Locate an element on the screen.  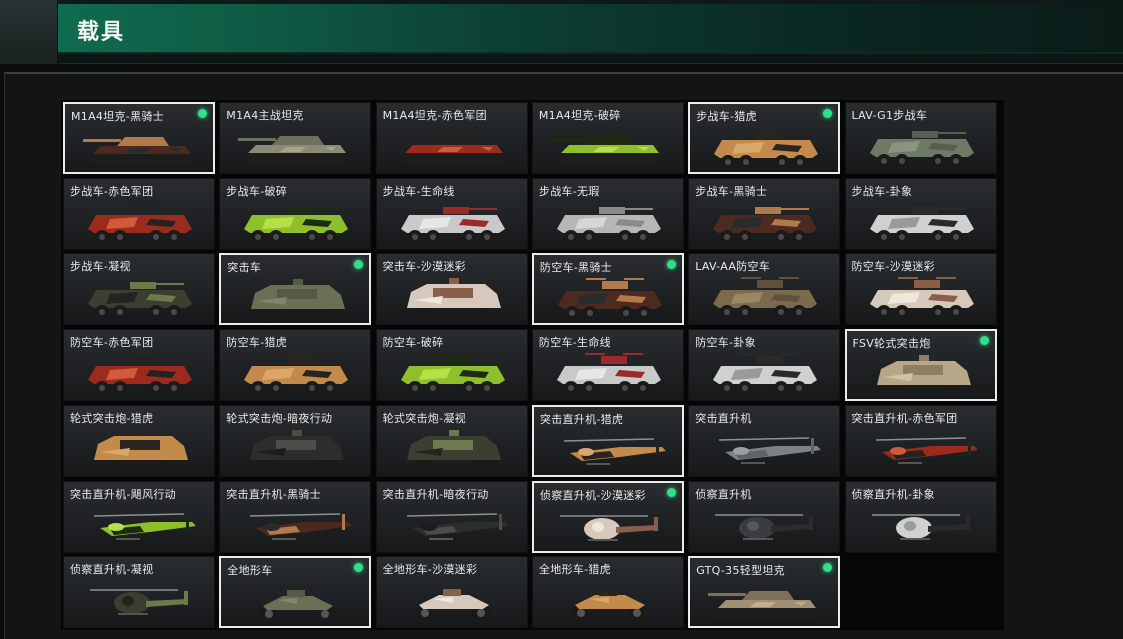
vehicle-card: FSV轮式突击炮 is located at coordinates (920, 365).